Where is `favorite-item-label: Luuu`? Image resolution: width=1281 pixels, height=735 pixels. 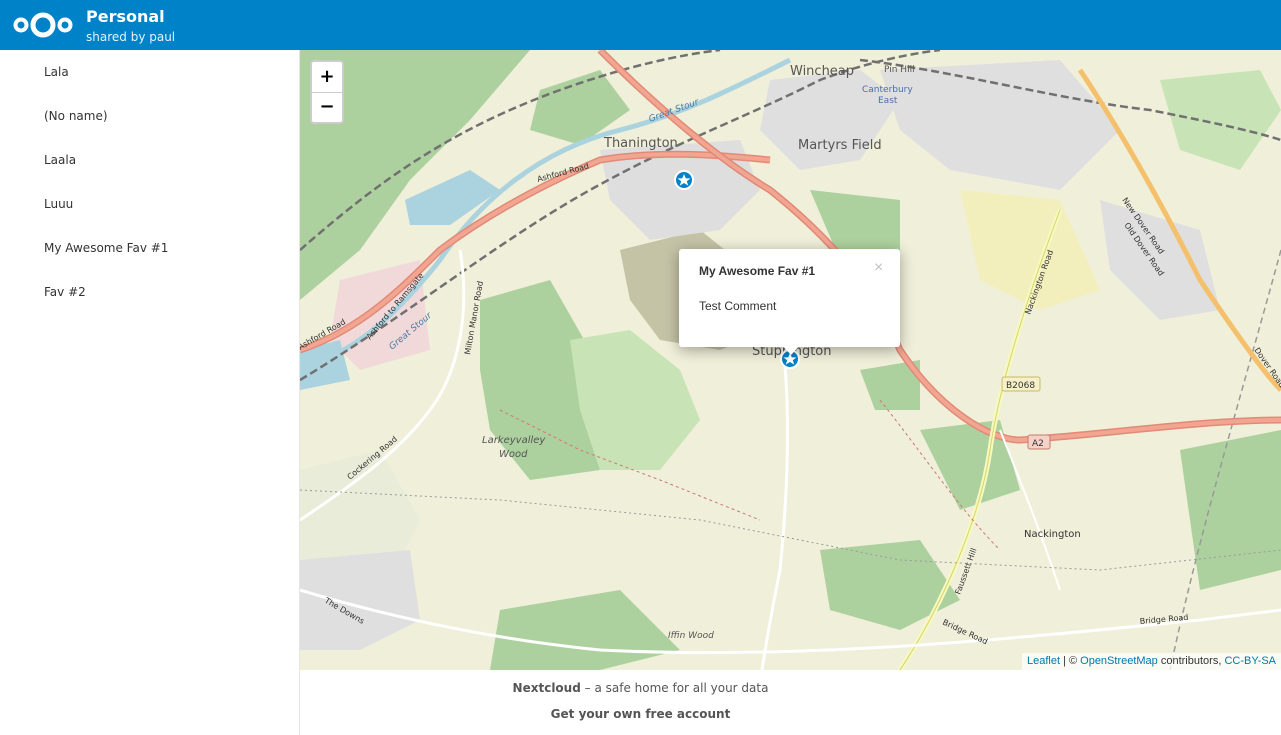
favorite-item-label: Luuu is located at coordinates (59, 204).